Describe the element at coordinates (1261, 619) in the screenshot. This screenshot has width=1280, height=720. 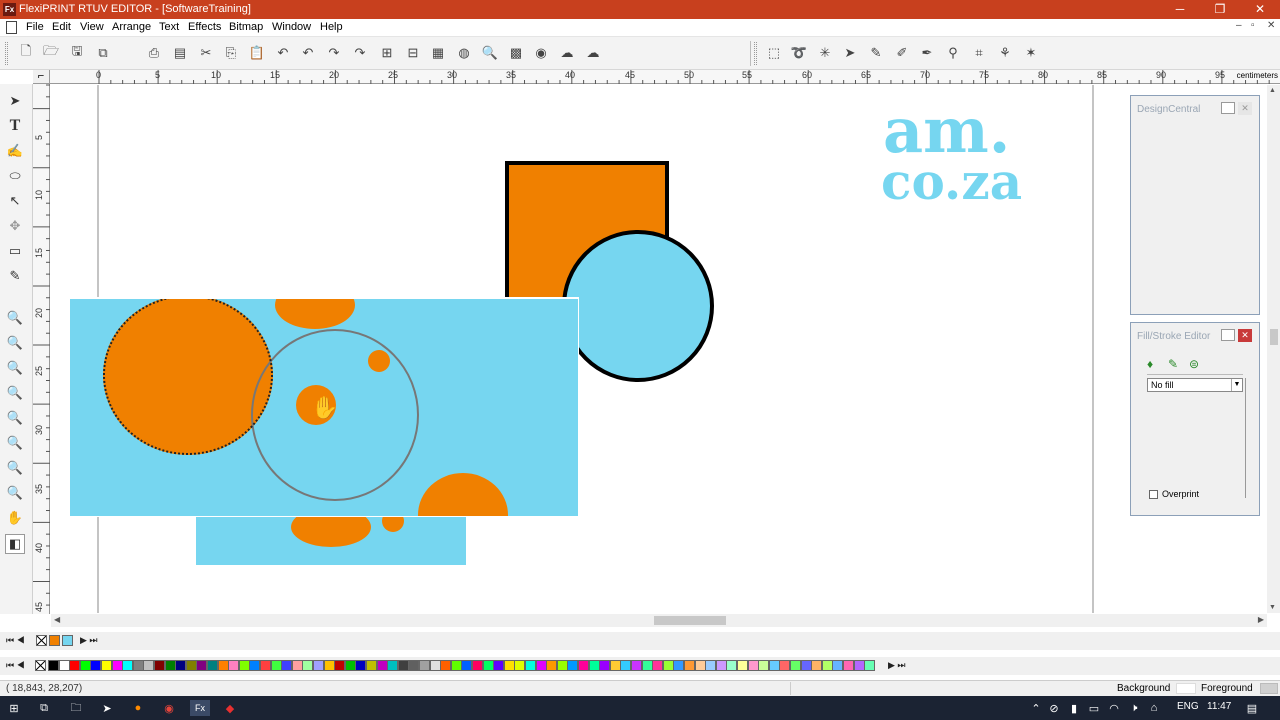
I see `scroll-right-arrow-icon: ▶` at that location.